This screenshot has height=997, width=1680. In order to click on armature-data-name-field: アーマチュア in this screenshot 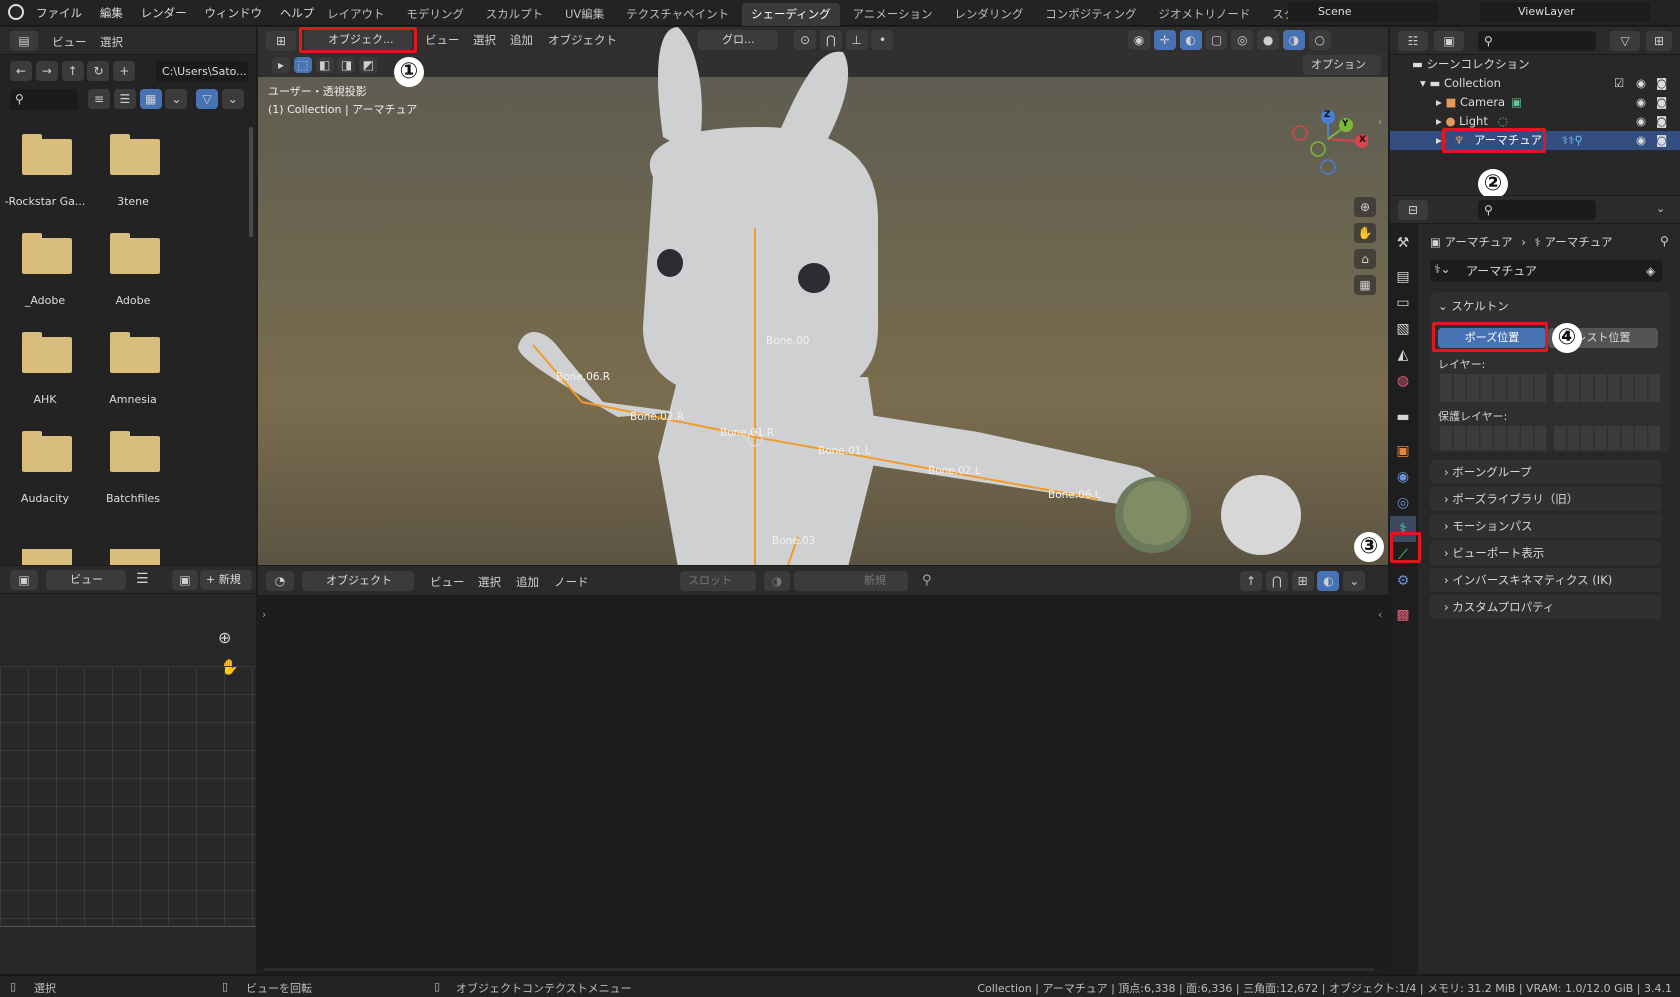, I will do `click(1546, 271)`.